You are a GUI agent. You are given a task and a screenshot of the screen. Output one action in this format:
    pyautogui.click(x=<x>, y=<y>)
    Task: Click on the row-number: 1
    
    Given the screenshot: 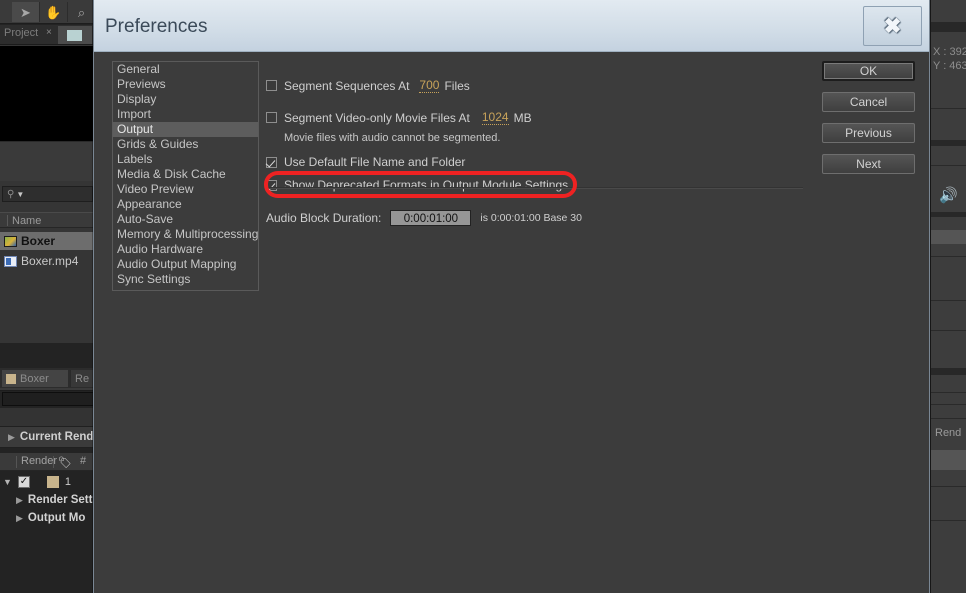 What is the action you would take?
    pyautogui.click(x=68, y=482)
    